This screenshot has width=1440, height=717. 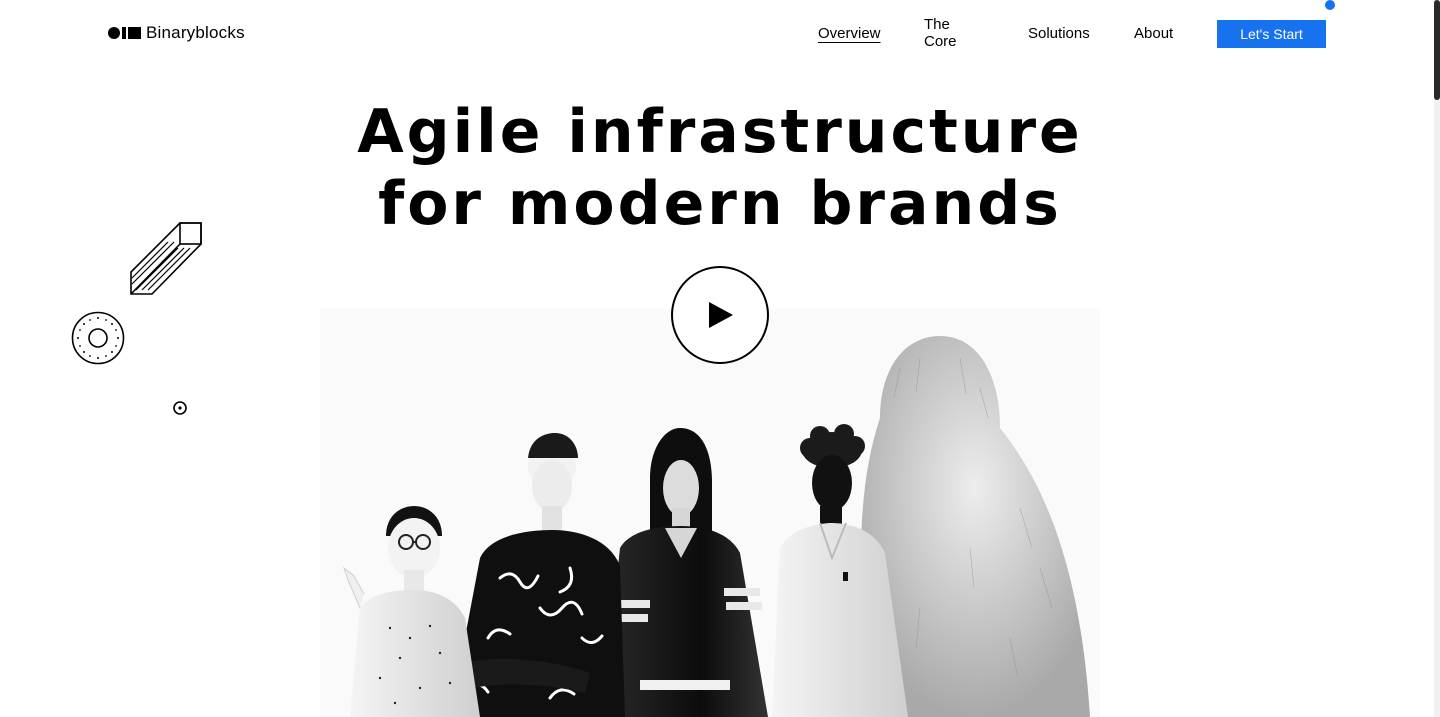 I want to click on binary-blocks-logo-icon, so click(x=124, y=33).